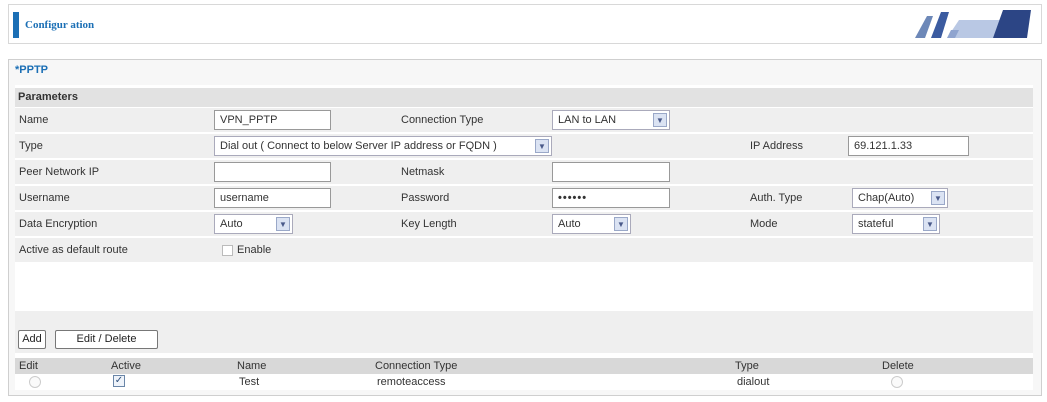 This screenshot has height=402, width=1047. Describe the element at coordinates (442, 120) in the screenshot. I see `connection-type-label: Connection Type` at that location.